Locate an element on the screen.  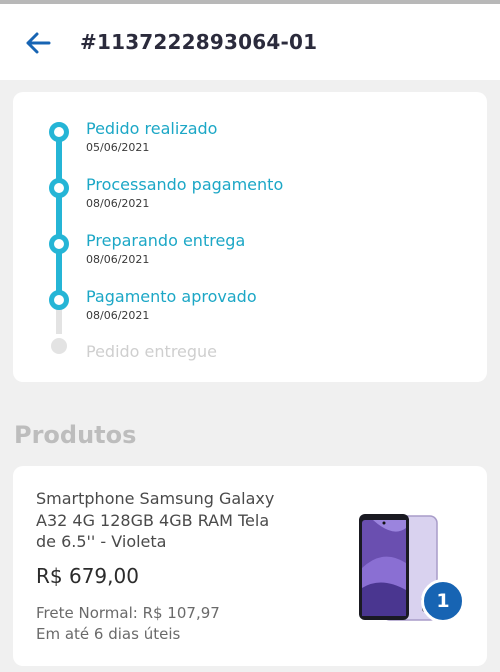
timeline-step-label: Pedido realizado is located at coordinates (152, 128).